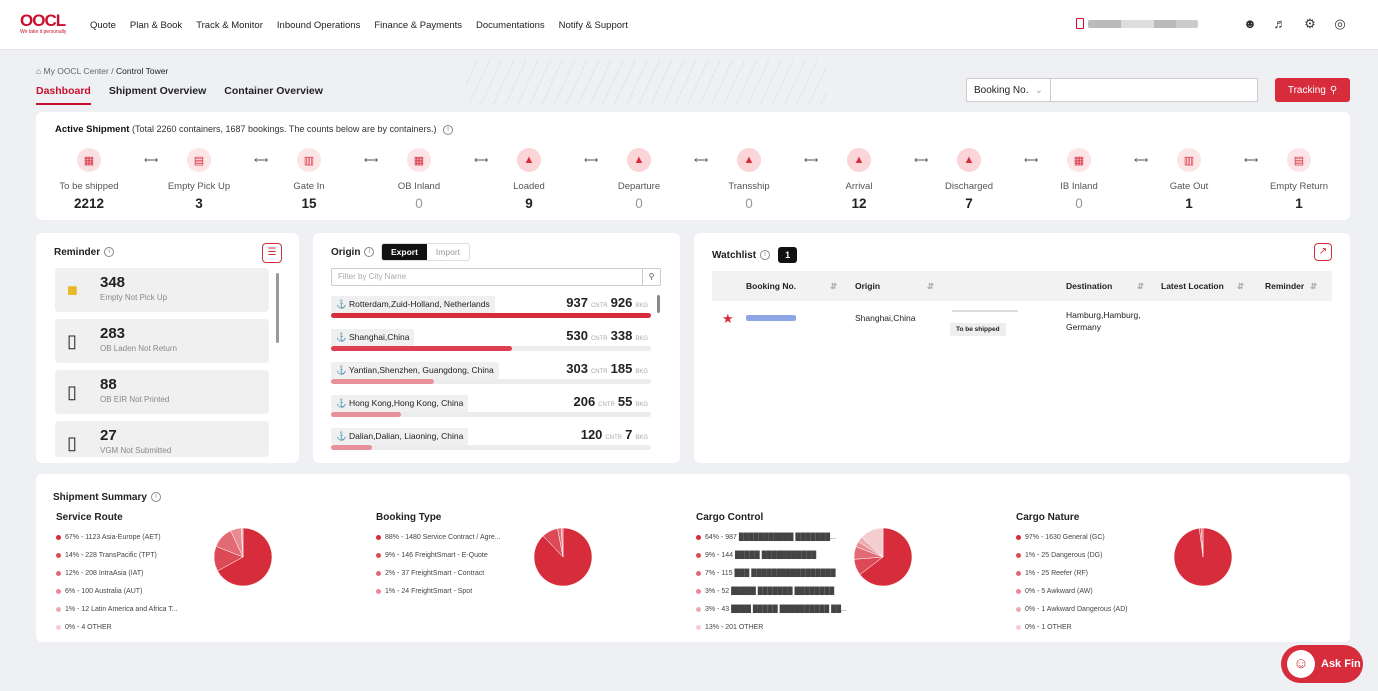 This screenshot has width=1378, height=691. Describe the element at coordinates (1322, 664) in the screenshot. I see `ask-fin-button: ☺ Ask Fin` at that location.